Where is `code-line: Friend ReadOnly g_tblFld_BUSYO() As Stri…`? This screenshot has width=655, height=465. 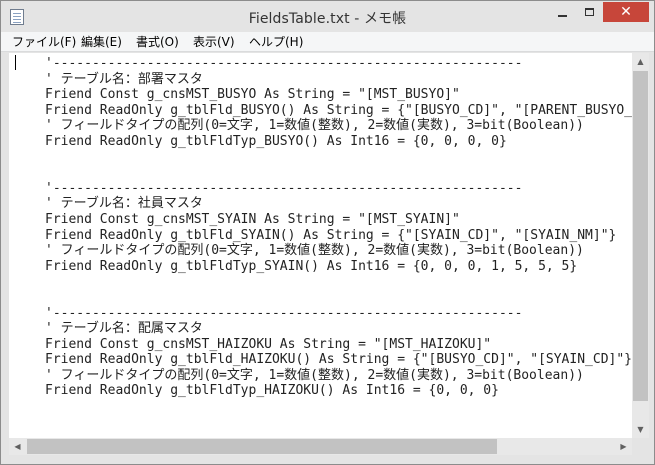 code-line: Friend ReadOnly g_tblFld_BUSYO() As Stri… is located at coordinates (338, 110).